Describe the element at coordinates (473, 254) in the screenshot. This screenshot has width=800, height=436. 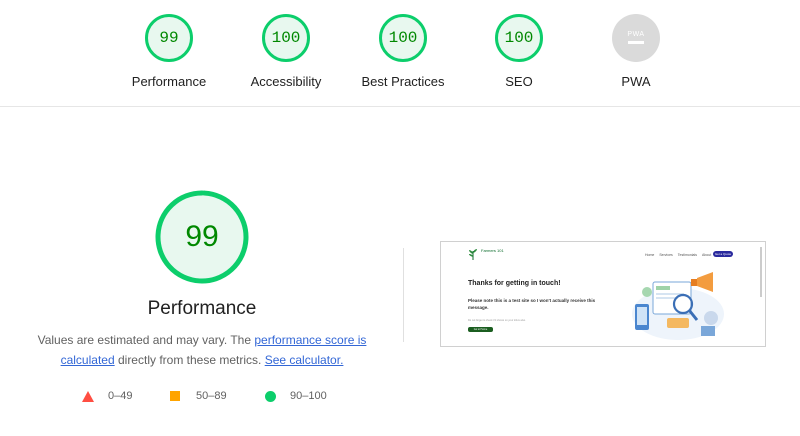
I see `leaf-logo-icon` at that location.